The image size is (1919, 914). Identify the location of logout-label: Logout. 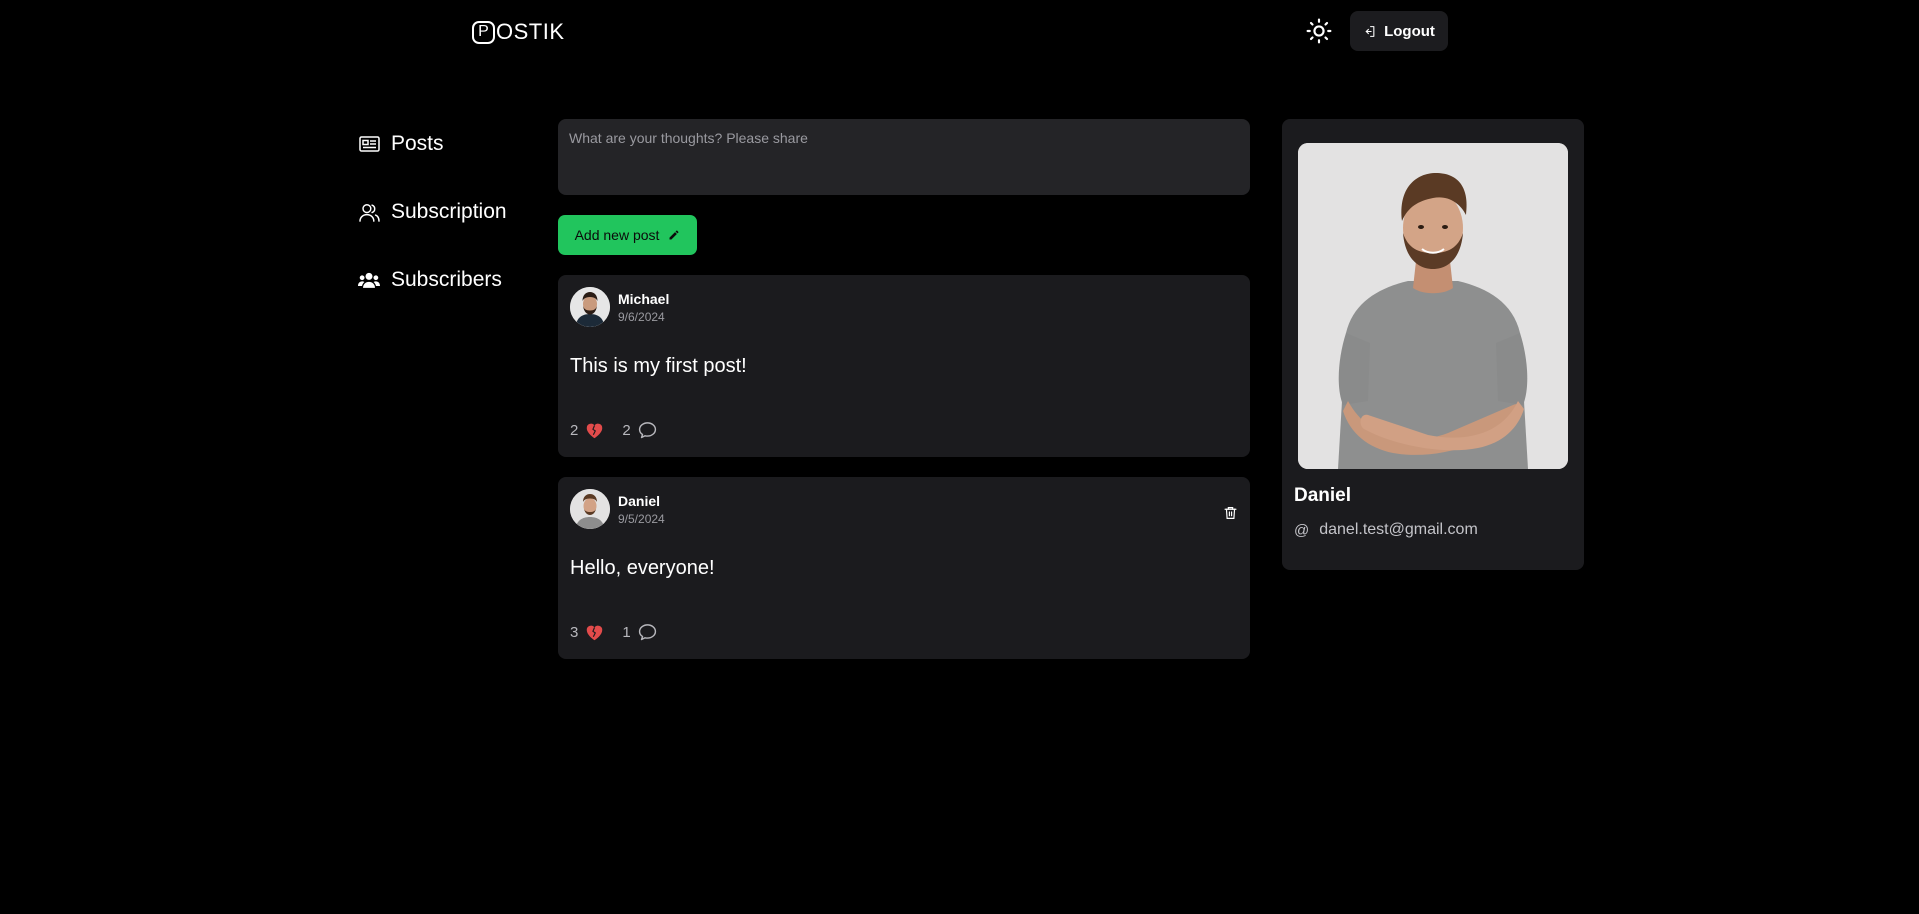
(1409, 31).